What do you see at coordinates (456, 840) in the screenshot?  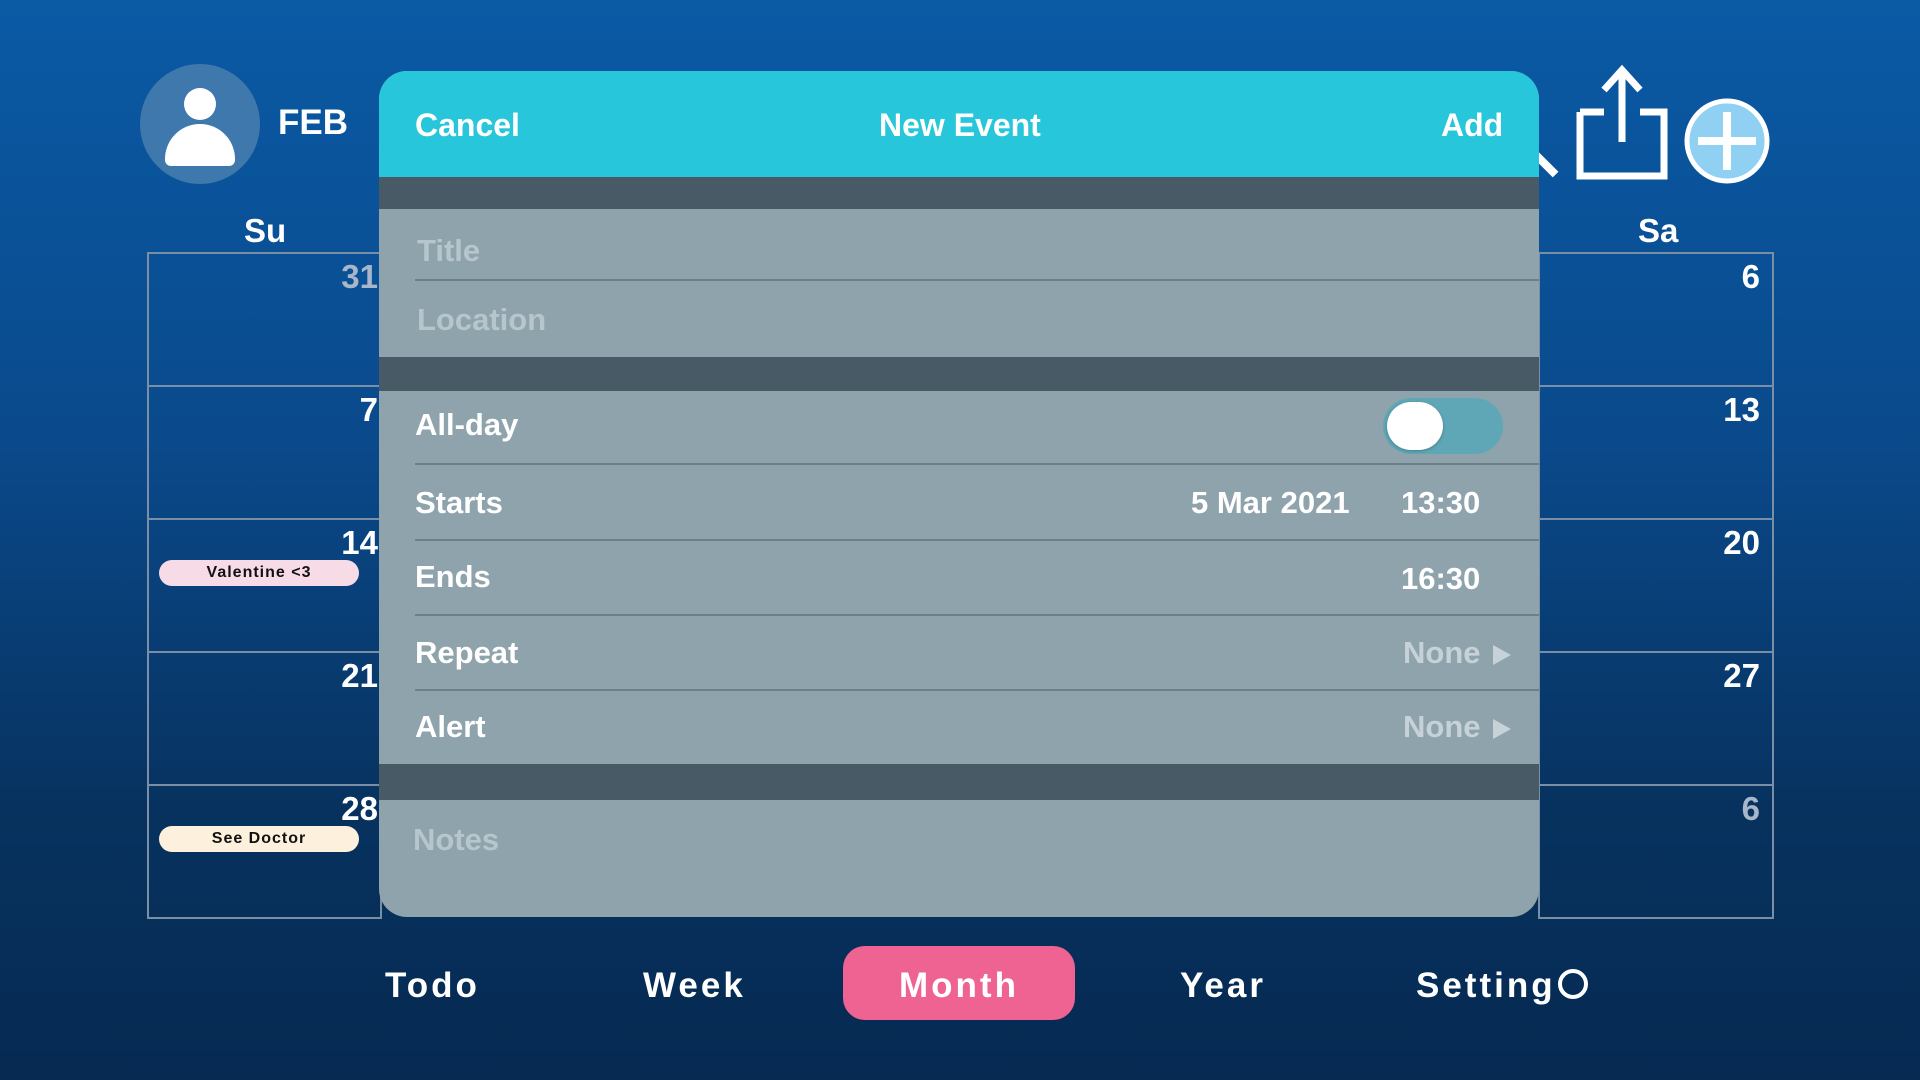 I see `notes-field: Notes` at bounding box center [456, 840].